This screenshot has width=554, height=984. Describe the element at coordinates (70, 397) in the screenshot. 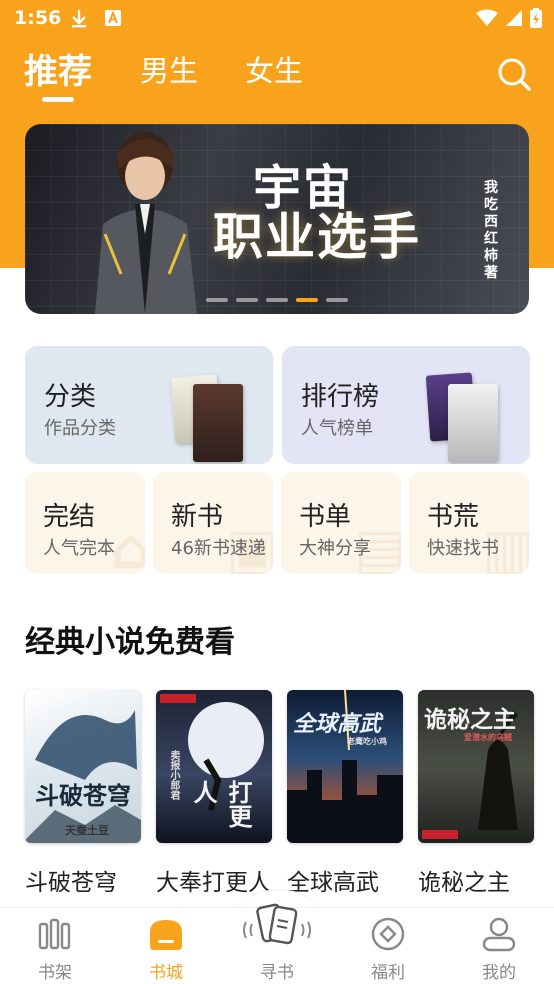

I see `category-card-title: 分类` at that location.